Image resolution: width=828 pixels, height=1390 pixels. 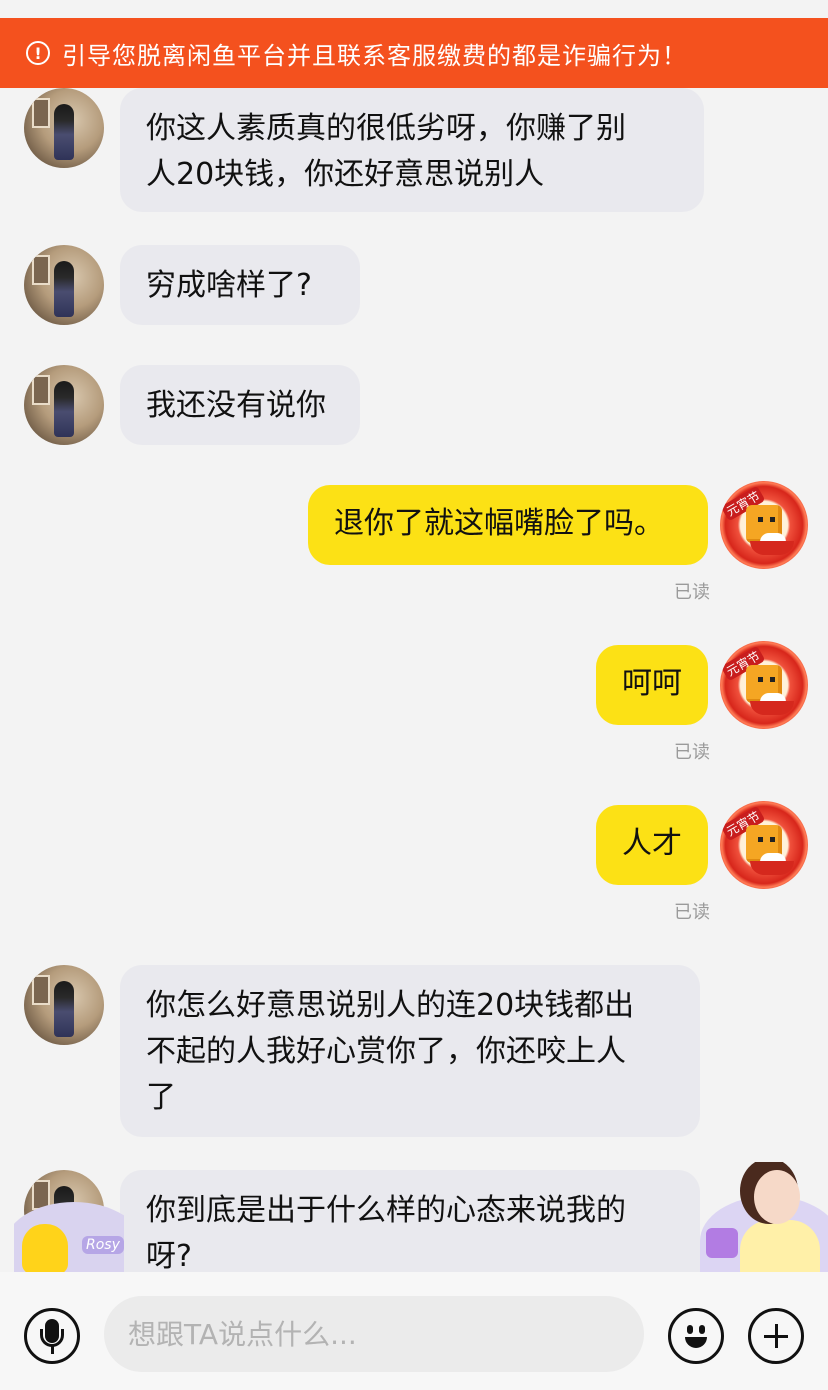 What do you see at coordinates (652, 685) in the screenshot?
I see `outgoing-message-bubble: 呵呵` at bounding box center [652, 685].